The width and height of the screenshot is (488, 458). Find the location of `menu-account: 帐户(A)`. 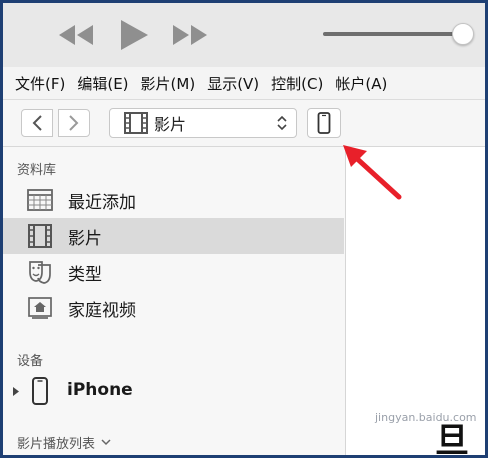

menu-account: 帐户(A) is located at coordinates (355, 83).